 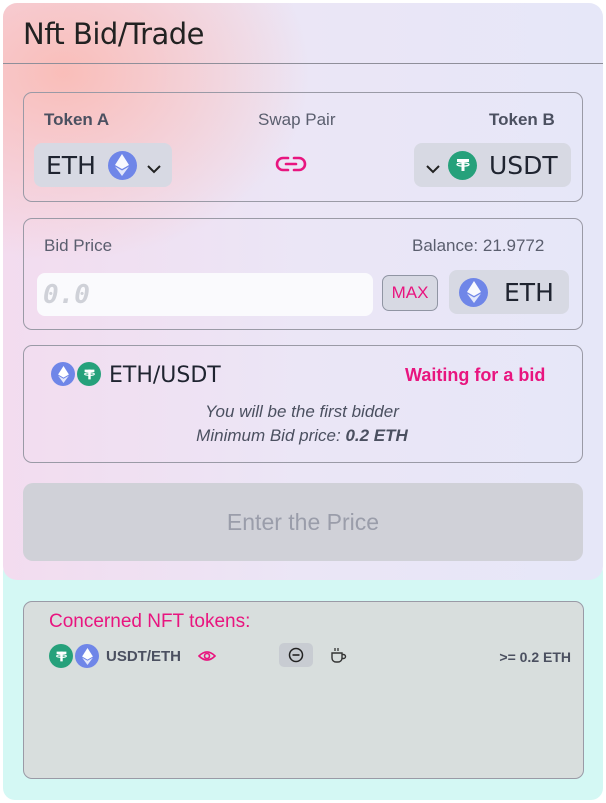 I want to click on cup-icon, so click(x=338, y=655).